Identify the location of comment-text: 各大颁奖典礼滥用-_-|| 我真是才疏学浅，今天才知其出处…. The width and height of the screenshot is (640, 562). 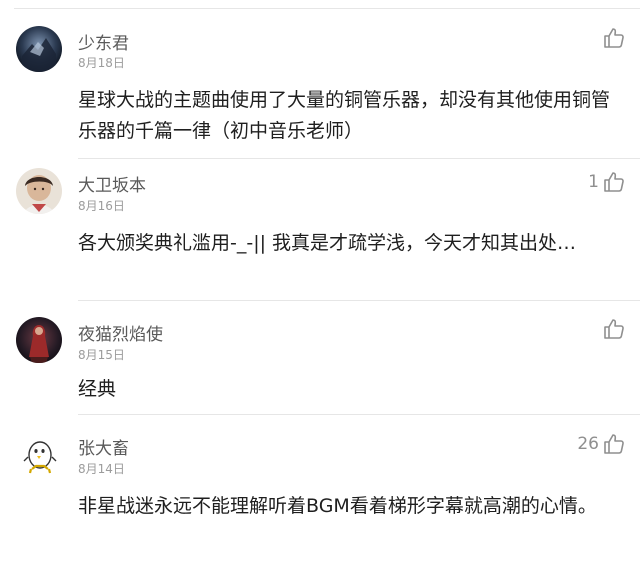
(327, 243).